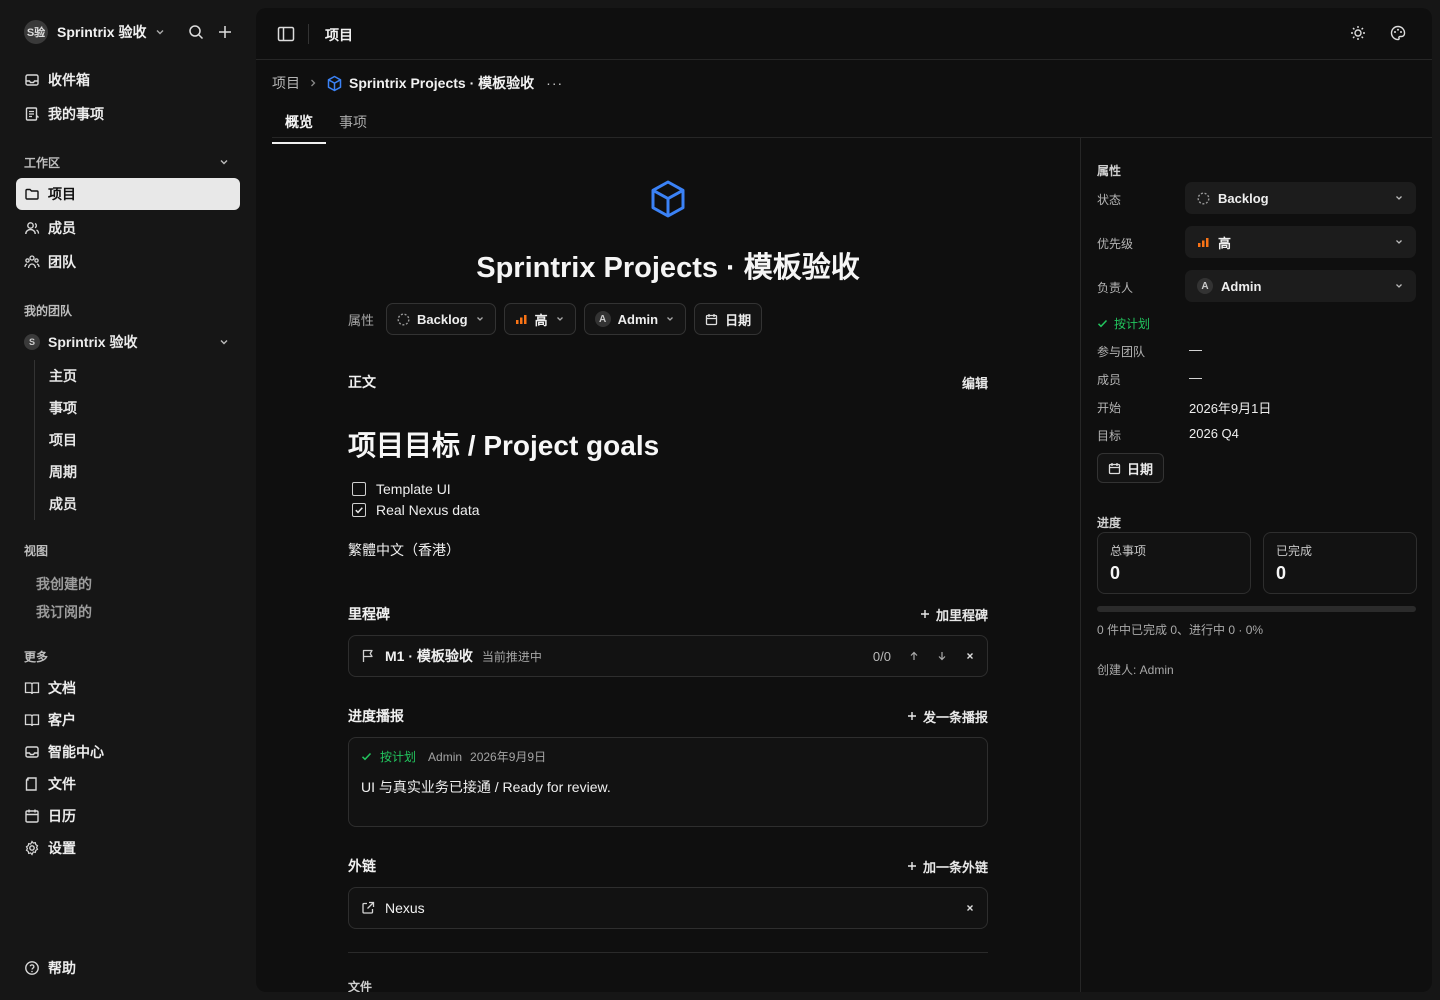  Describe the element at coordinates (376, 716) in the screenshot. I see `updates-label: 进度播报` at that location.